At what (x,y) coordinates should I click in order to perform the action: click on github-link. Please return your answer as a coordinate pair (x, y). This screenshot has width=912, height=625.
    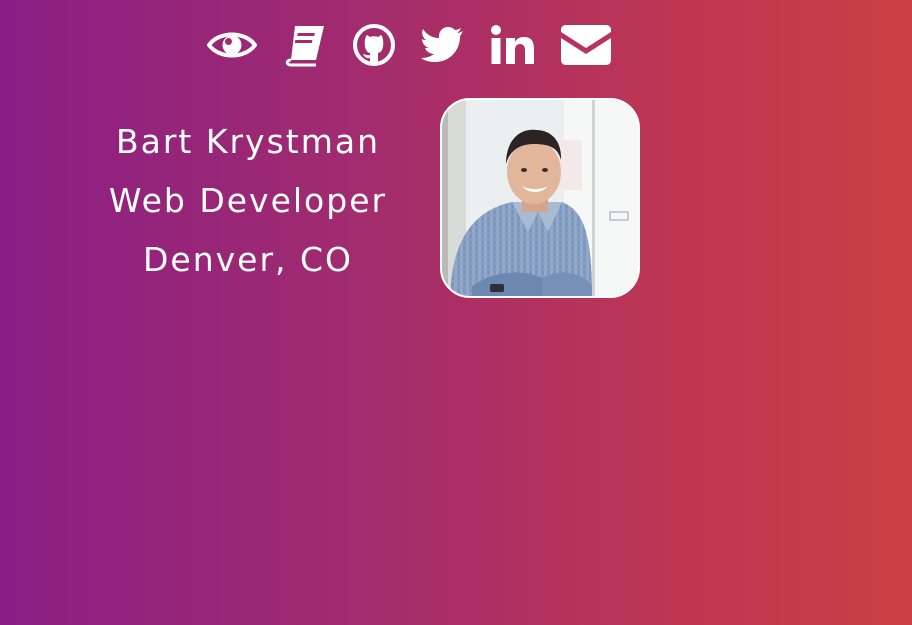
    Looking at the image, I should click on (374, 45).